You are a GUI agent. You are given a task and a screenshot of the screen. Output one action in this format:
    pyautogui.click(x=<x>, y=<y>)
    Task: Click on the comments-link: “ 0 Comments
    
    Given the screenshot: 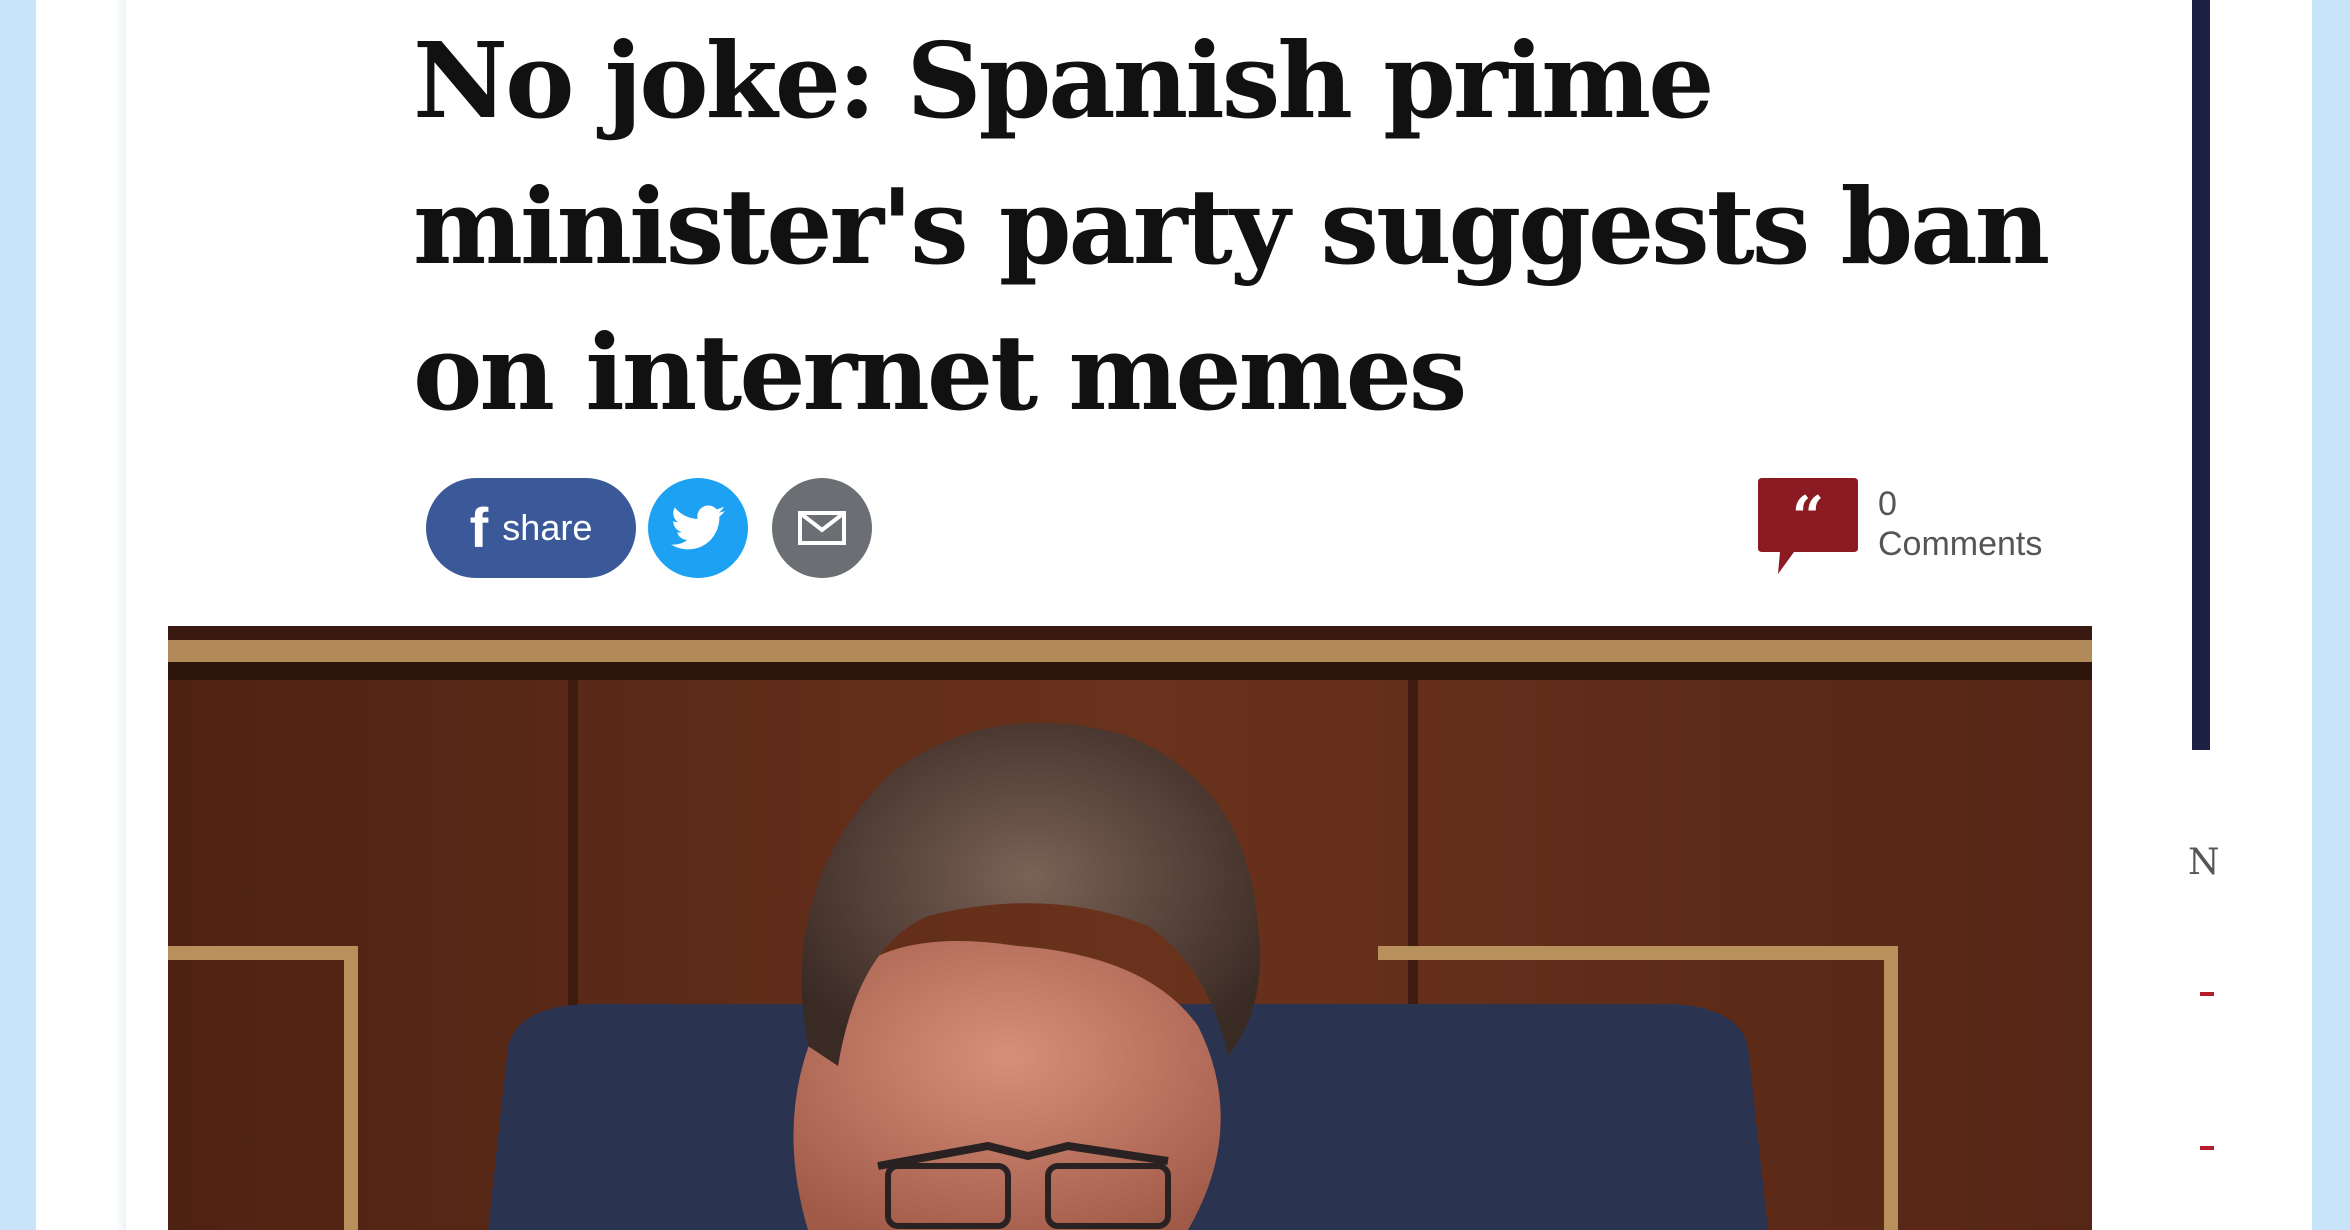 What is the action you would take?
    pyautogui.click(x=1900, y=528)
    